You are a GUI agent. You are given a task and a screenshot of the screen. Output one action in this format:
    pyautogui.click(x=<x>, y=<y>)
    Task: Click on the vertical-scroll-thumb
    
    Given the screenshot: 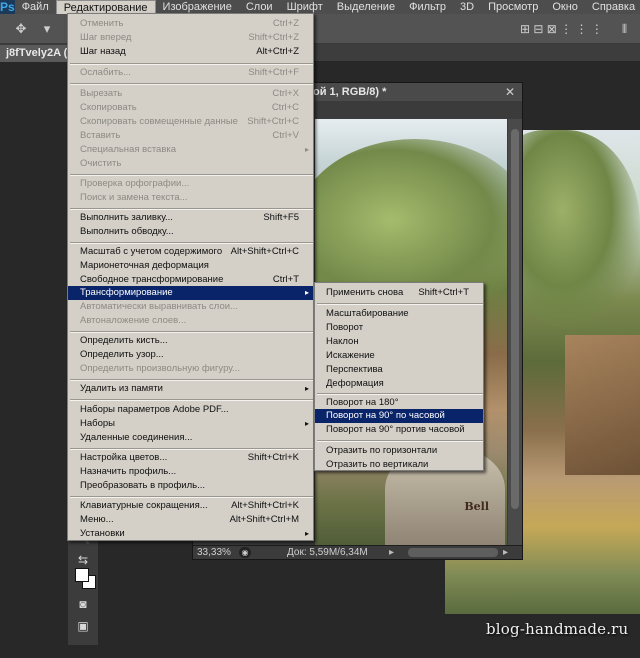 What is the action you would take?
    pyautogui.click(x=515, y=319)
    